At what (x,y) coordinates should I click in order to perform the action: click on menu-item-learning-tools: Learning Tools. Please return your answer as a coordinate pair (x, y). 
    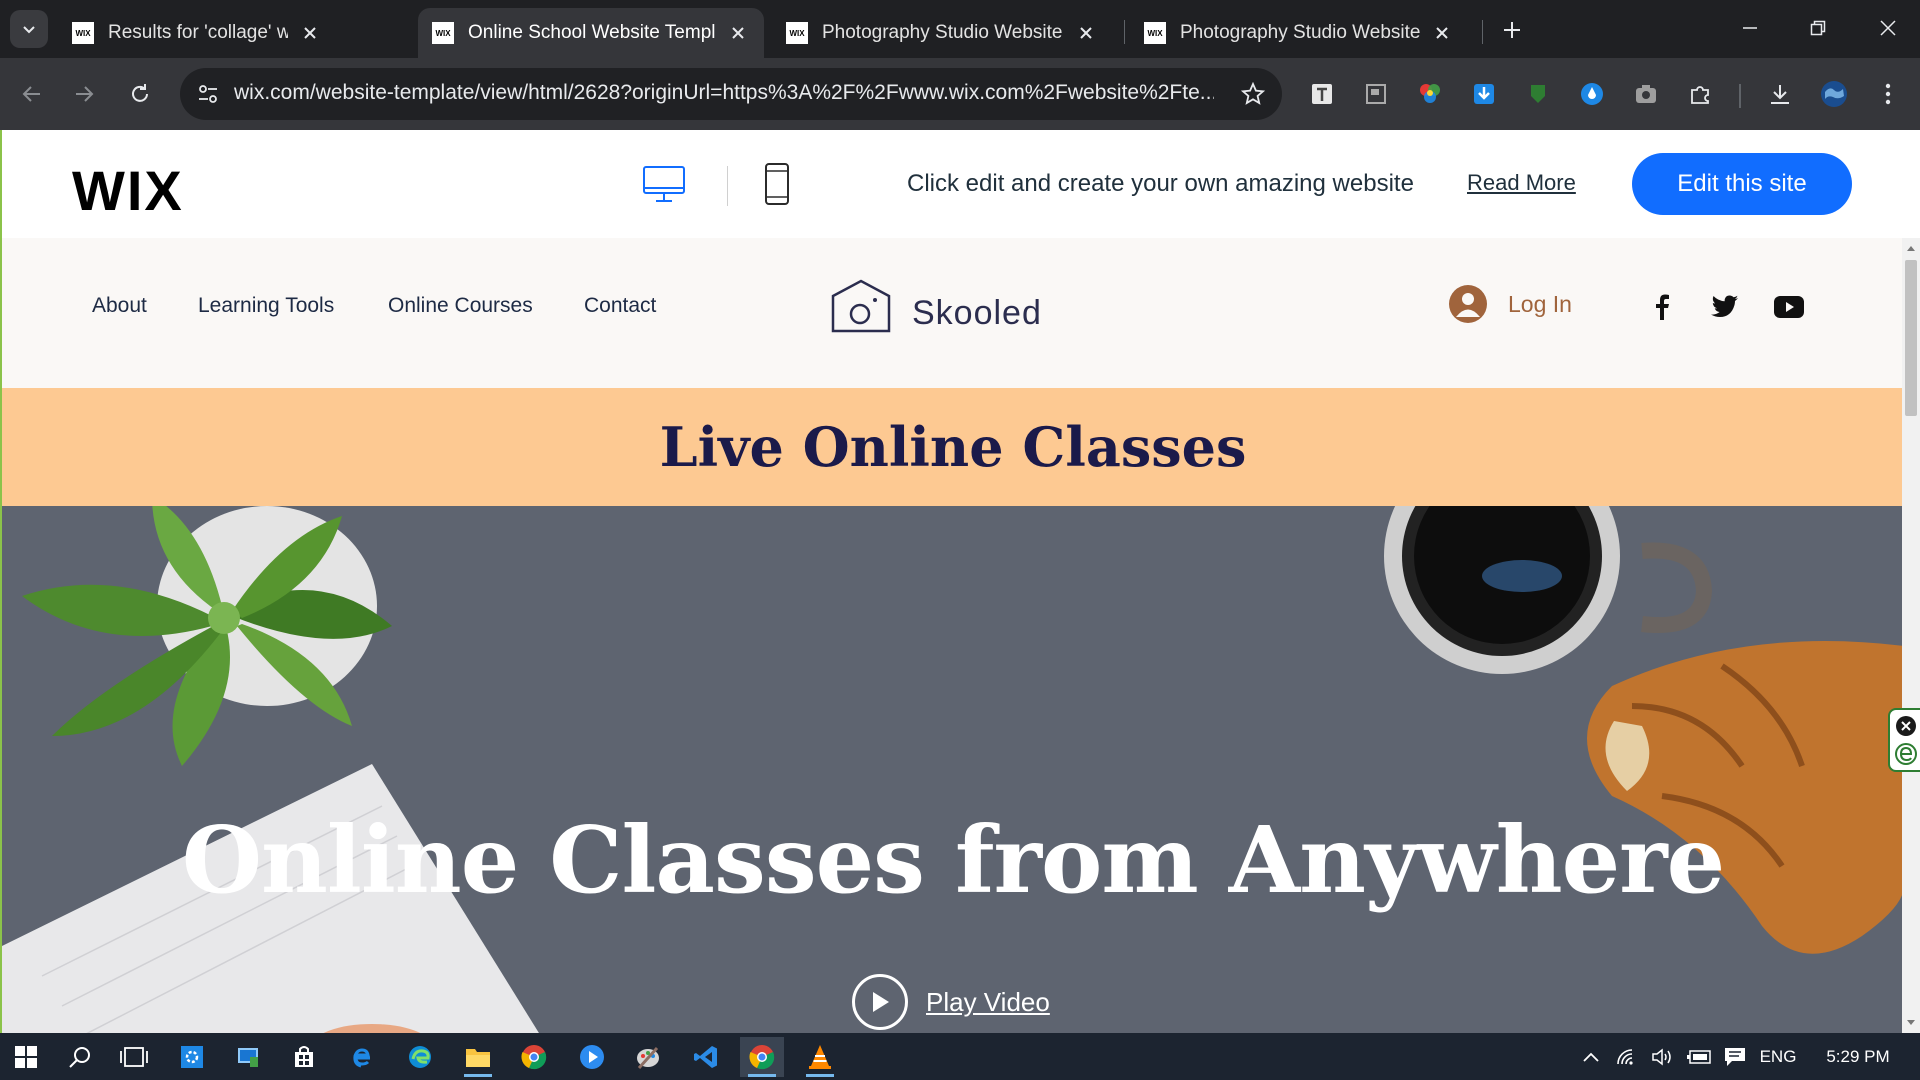
    Looking at the image, I should click on (266, 306).